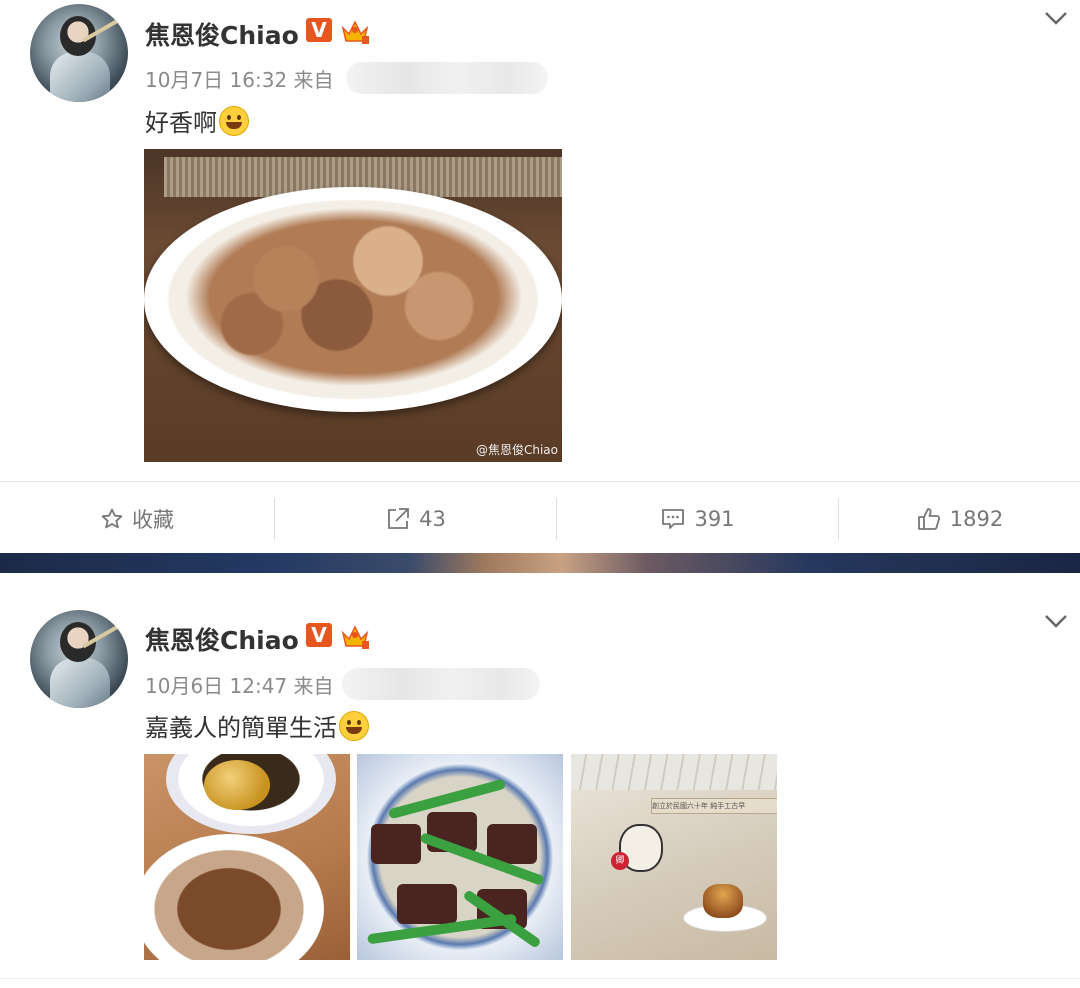 The image size is (1080, 988). I want to click on post-text: 好香啊, so click(197, 120).